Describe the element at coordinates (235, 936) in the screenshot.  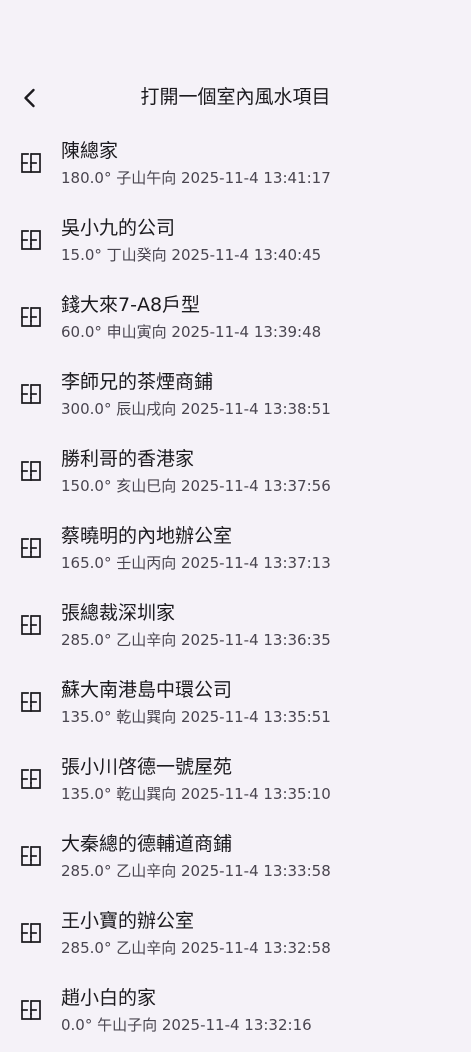
I see `project-list-item: 王小寶的辦公室 285.0° 乙山辛向 2025-11-4 13:32:58` at that location.